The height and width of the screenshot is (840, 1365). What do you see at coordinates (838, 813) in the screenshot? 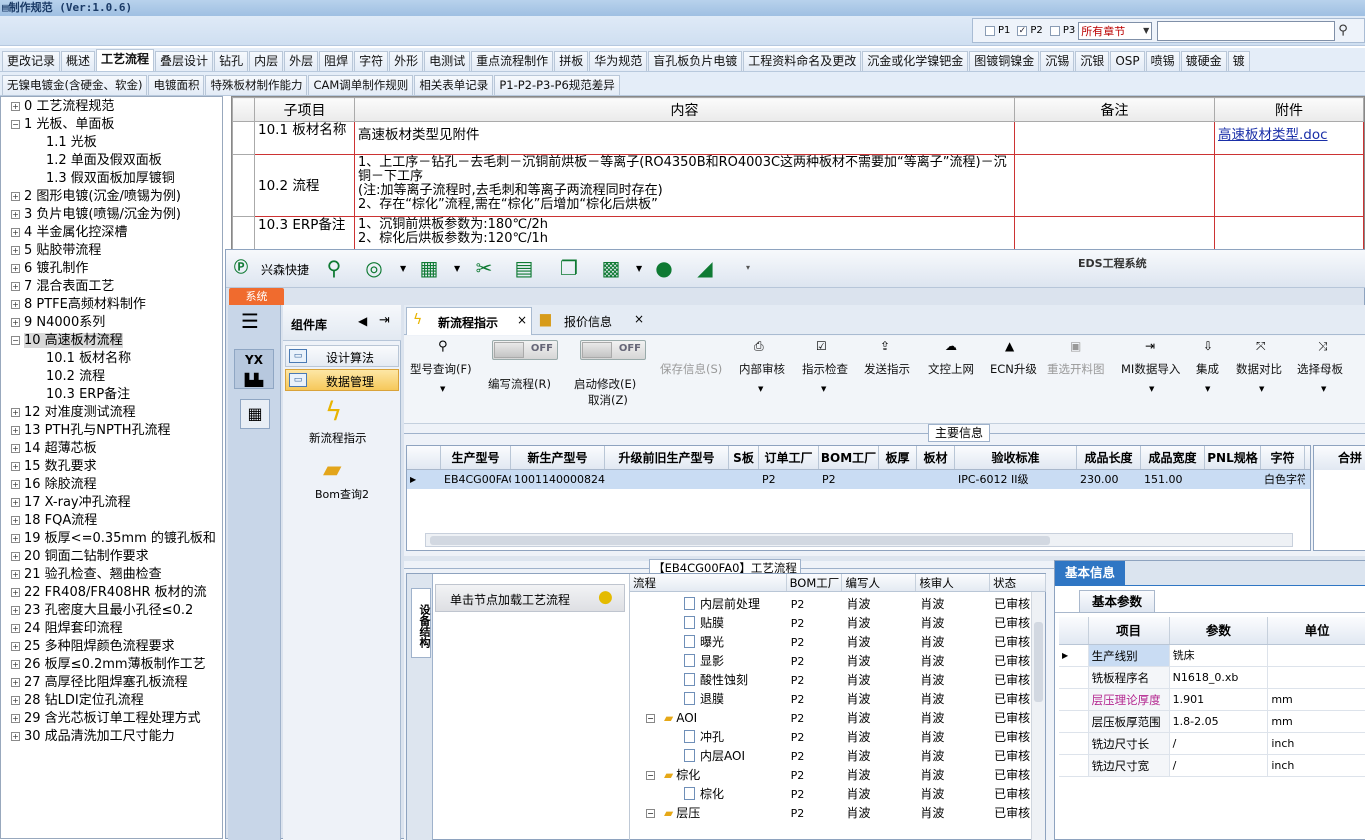
I see `flow-row: − ▰ 层压 P2 肖波 肖波 已审核` at bounding box center [838, 813].